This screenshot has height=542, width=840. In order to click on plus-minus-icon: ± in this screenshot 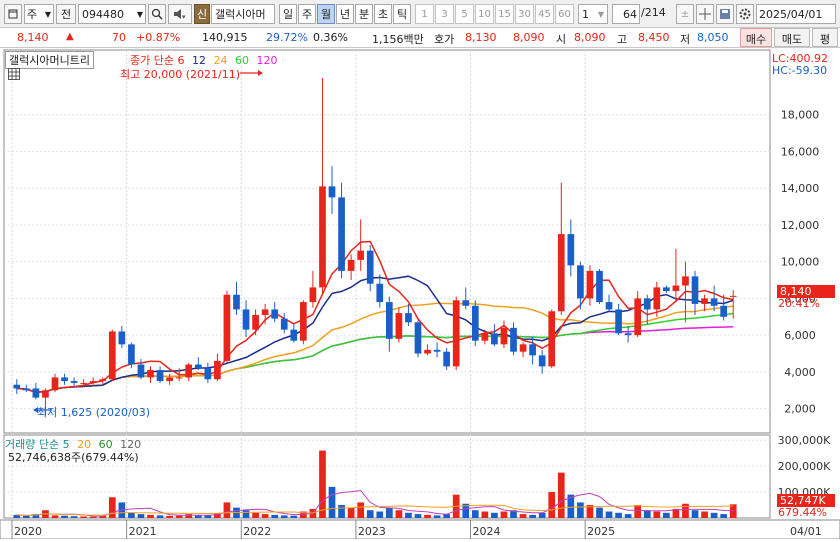, I will do `click(685, 14)`.